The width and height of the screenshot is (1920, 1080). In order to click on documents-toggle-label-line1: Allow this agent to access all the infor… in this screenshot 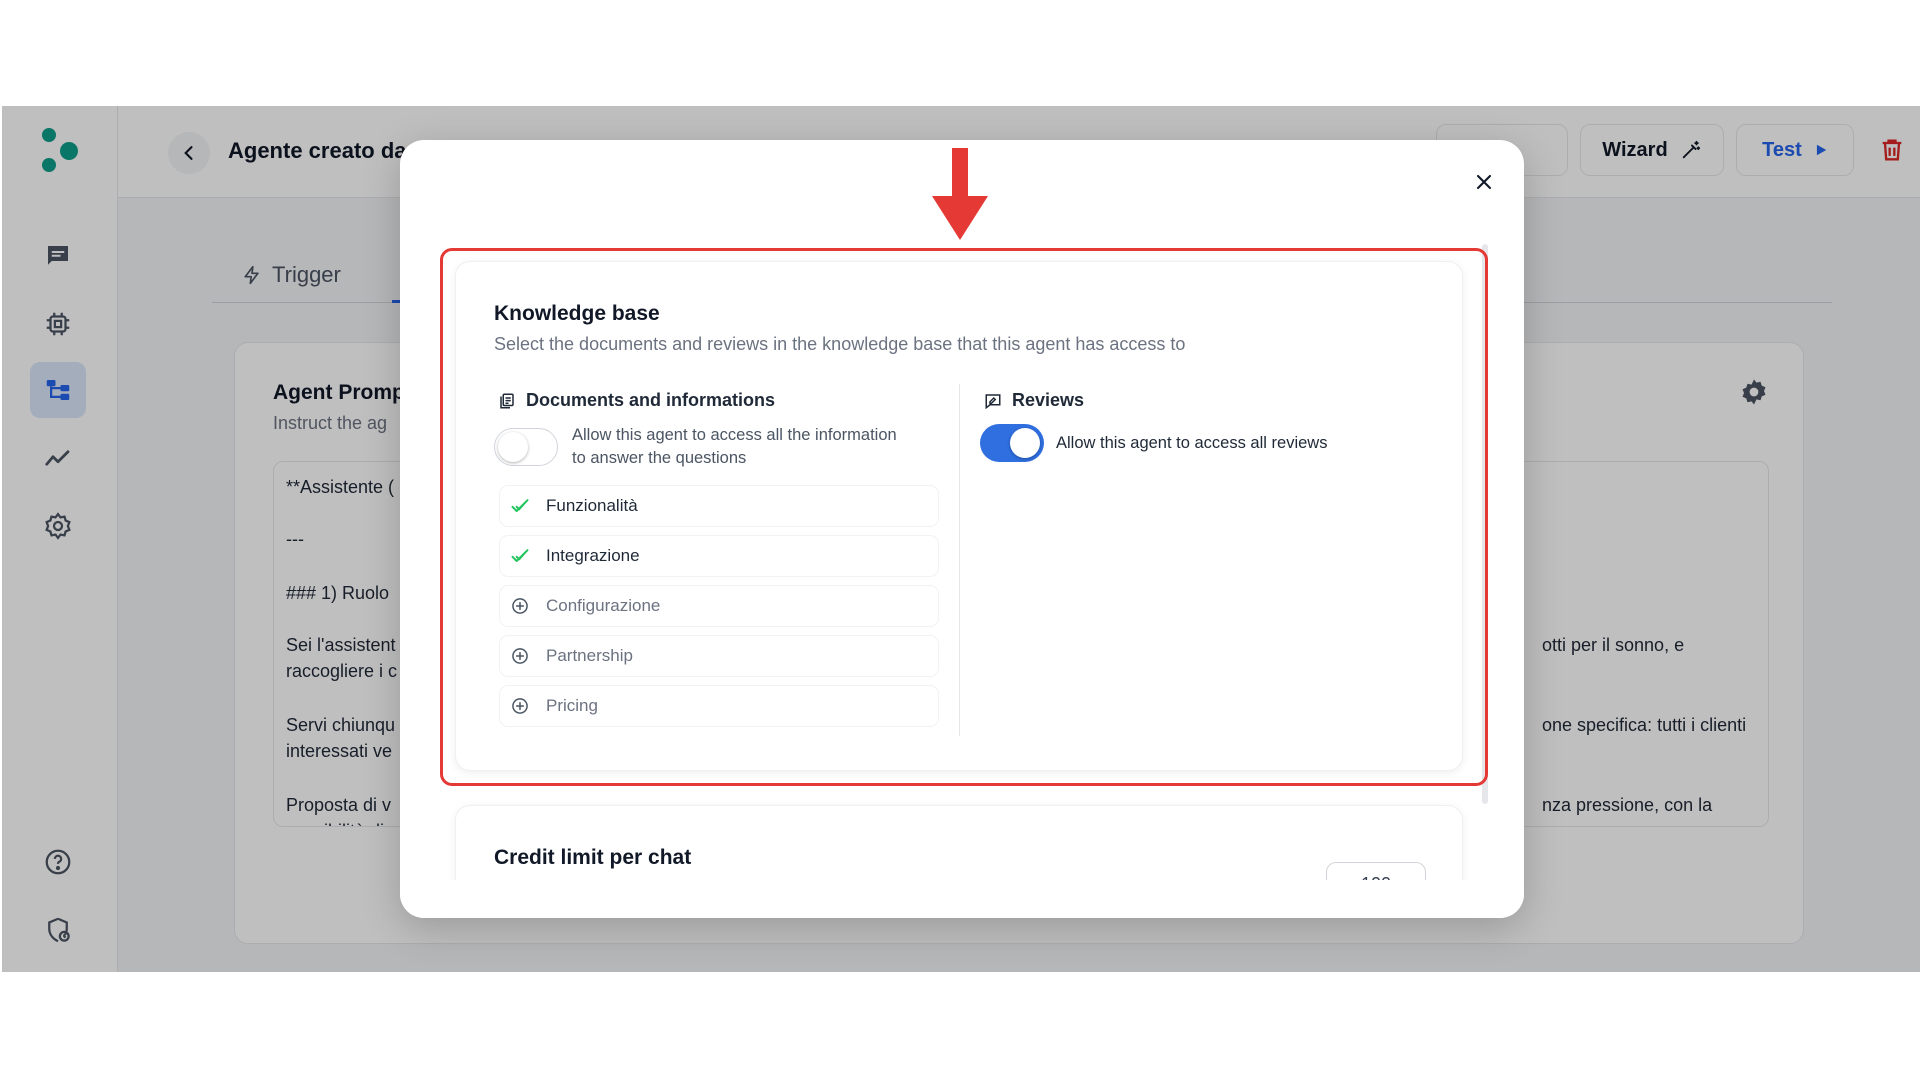, I will do `click(734, 435)`.